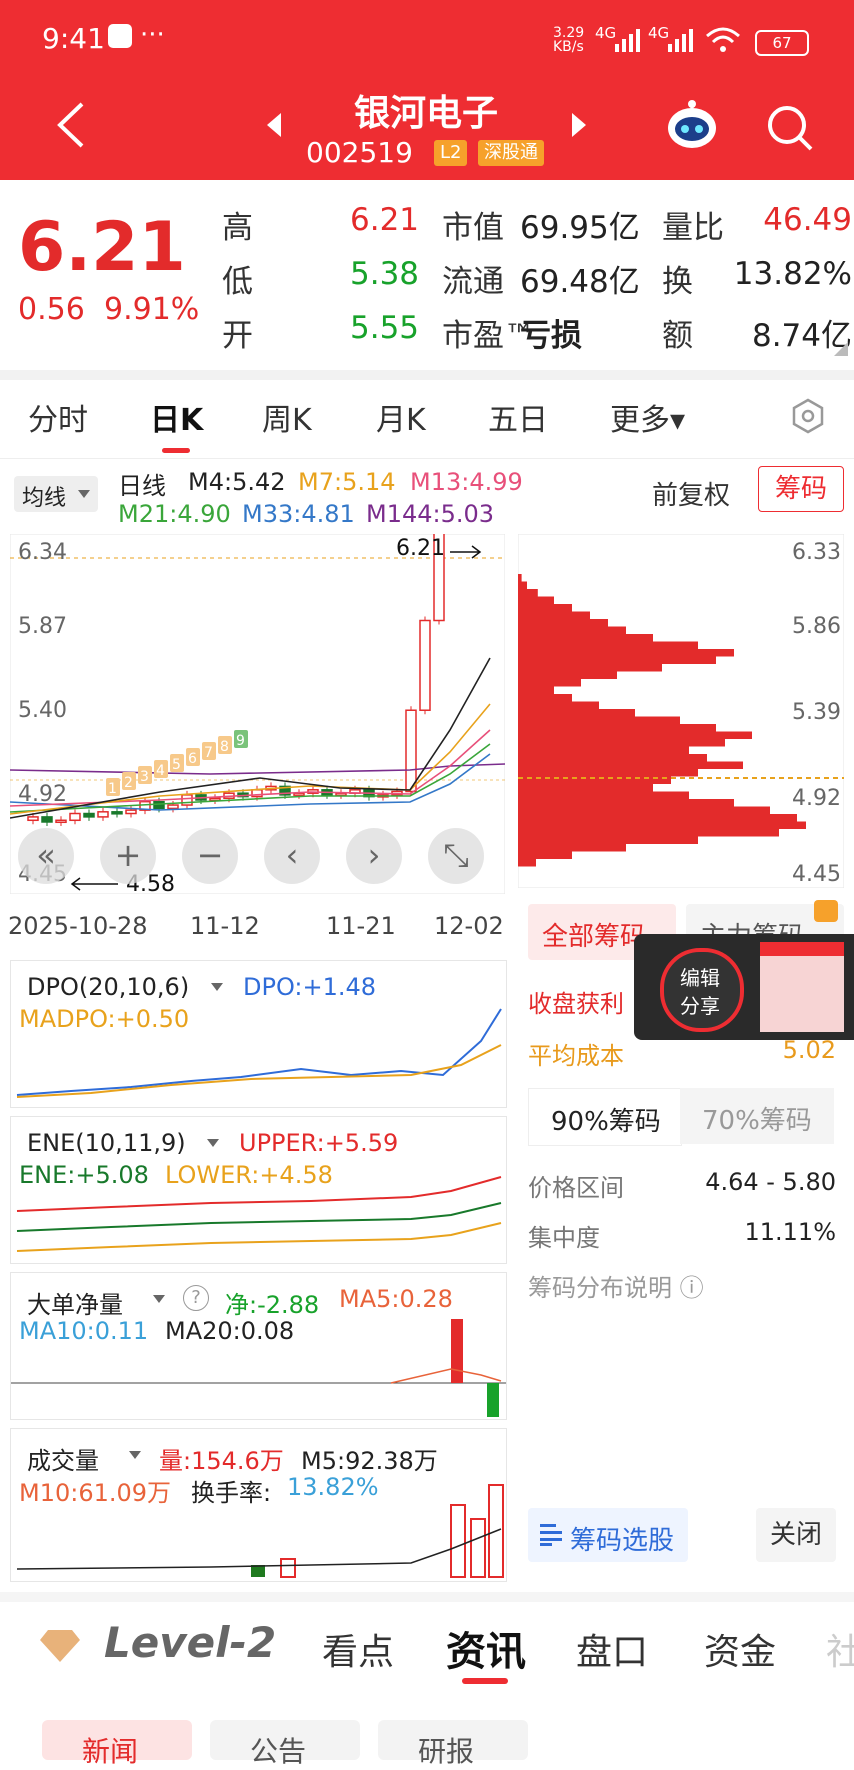  What do you see at coordinates (110, 1751) in the screenshot?
I see `news-sub-tab-label: 新闻` at bounding box center [110, 1751].